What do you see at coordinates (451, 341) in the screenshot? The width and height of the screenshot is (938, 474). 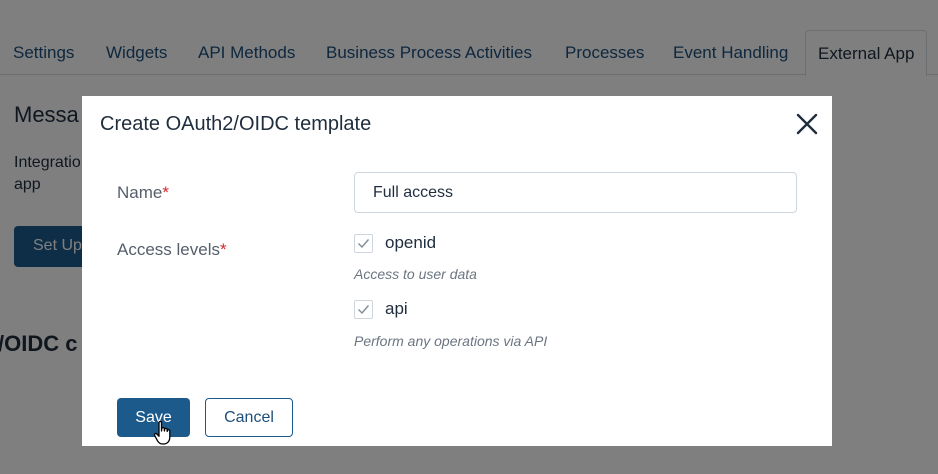 I see `api-hint: Perform any operations via API` at bounding box center [451, 341].